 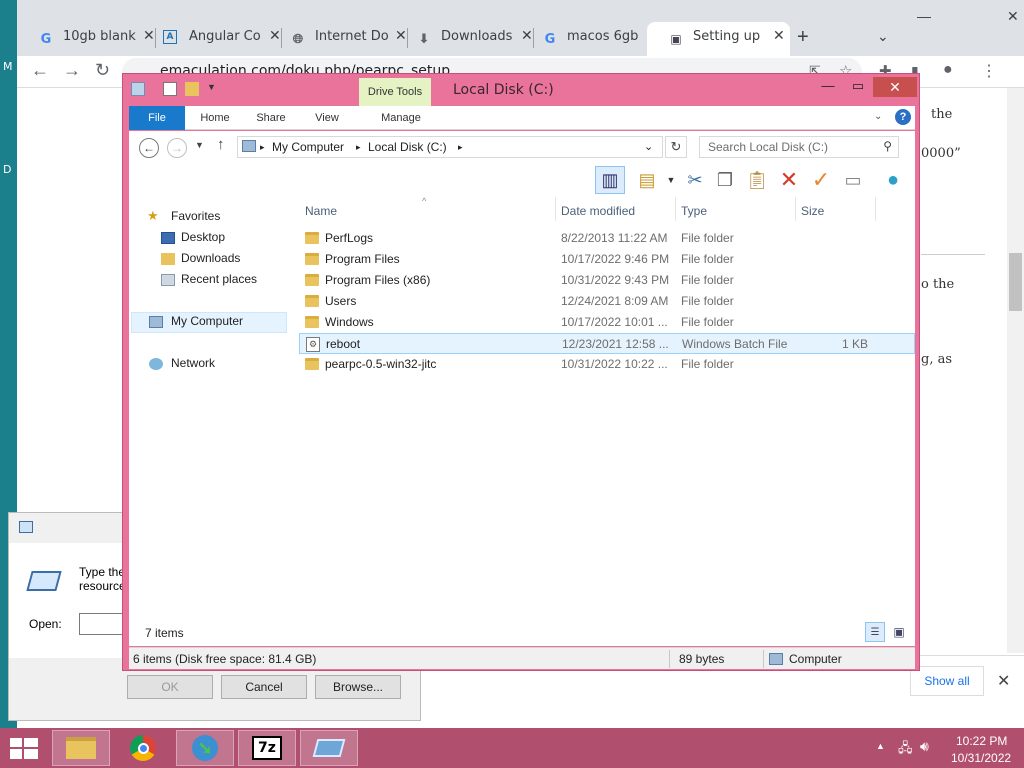 I want to click on breadcrumb: ▸ My Computer ▸ Local Disk (C:) ▸ ⌄, so click(x=450, y=147).